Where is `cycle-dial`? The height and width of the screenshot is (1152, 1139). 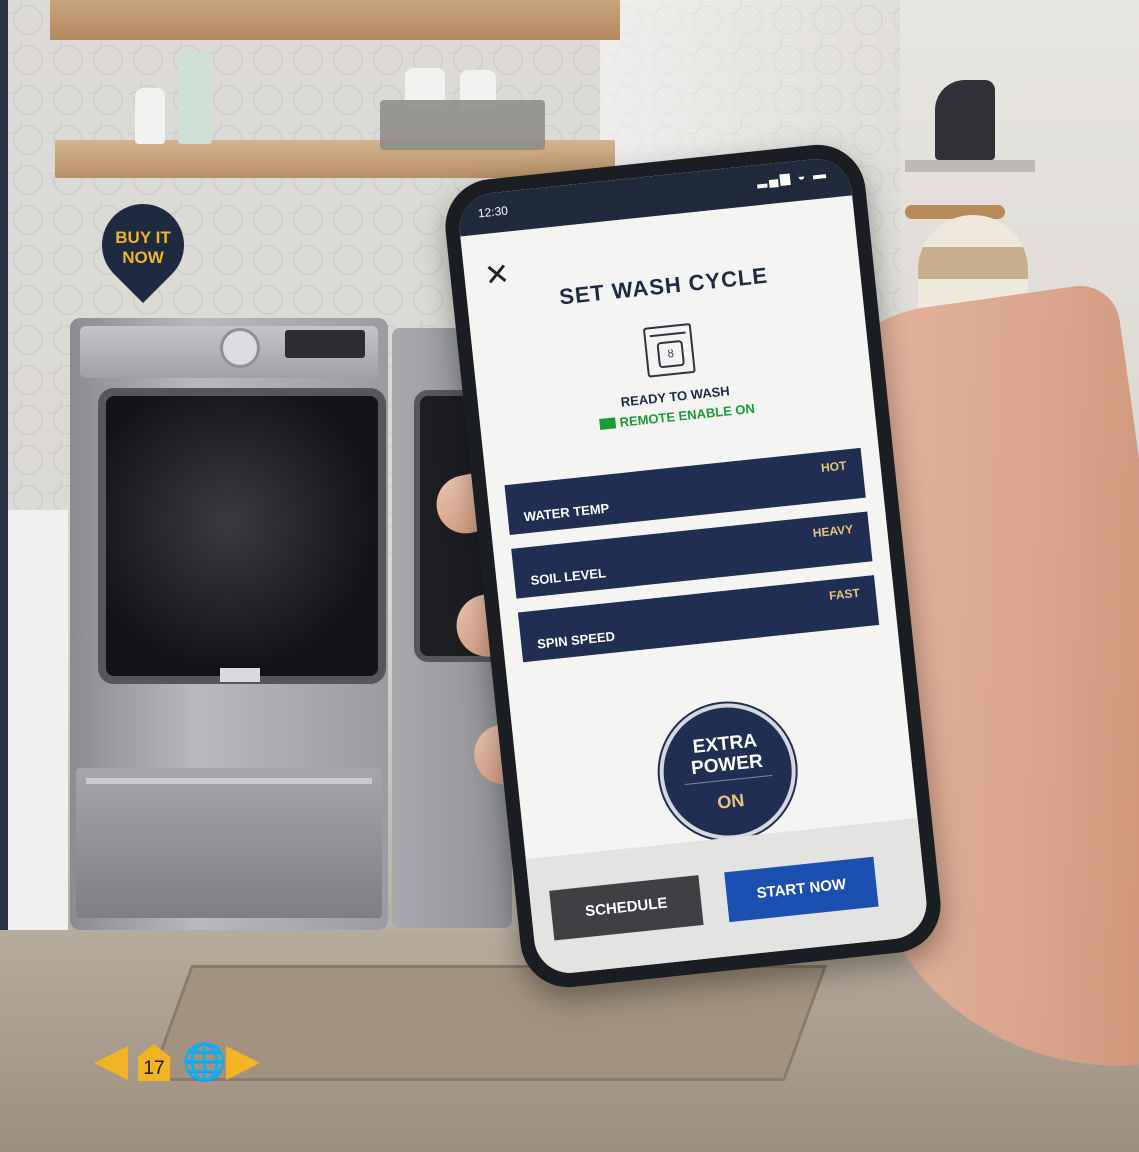
cycle-dial is located at coordinates (240, 348).